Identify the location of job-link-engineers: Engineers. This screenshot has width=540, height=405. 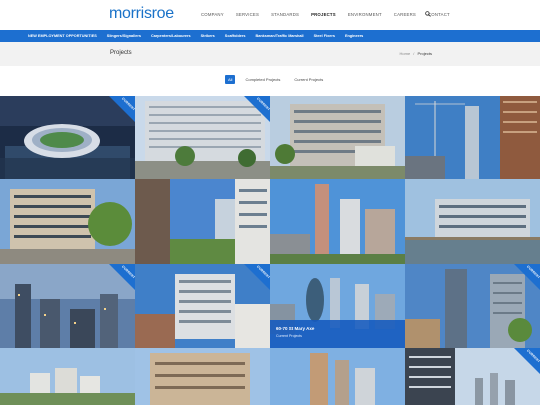
(354, 36).